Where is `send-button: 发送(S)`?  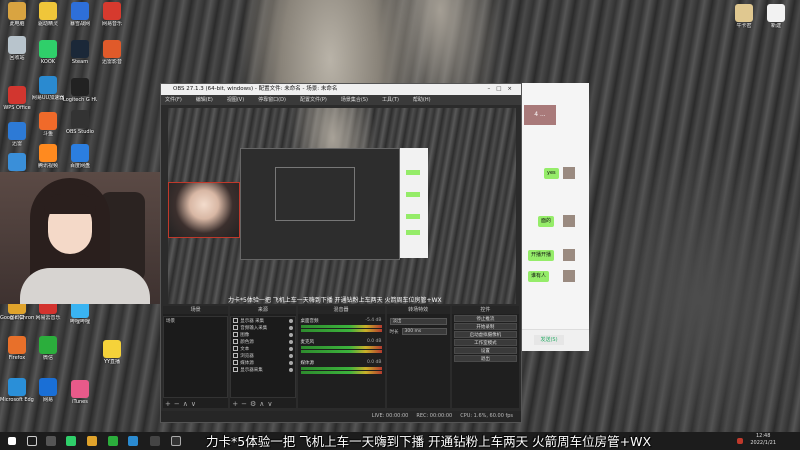 send-button: 发送(S) is located at coordinates (549, 340).